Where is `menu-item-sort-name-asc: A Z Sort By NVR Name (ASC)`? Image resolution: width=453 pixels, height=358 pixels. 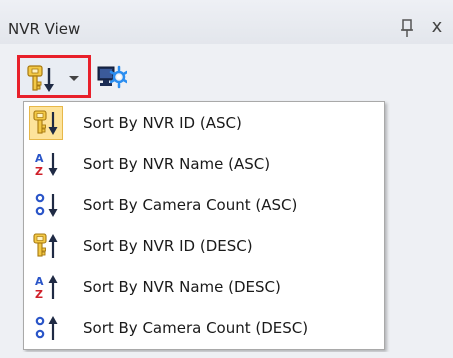
menu-item-sort-name-asc: A Z Sort By NVR Name (ASC) is located at coordinates (204, 164).